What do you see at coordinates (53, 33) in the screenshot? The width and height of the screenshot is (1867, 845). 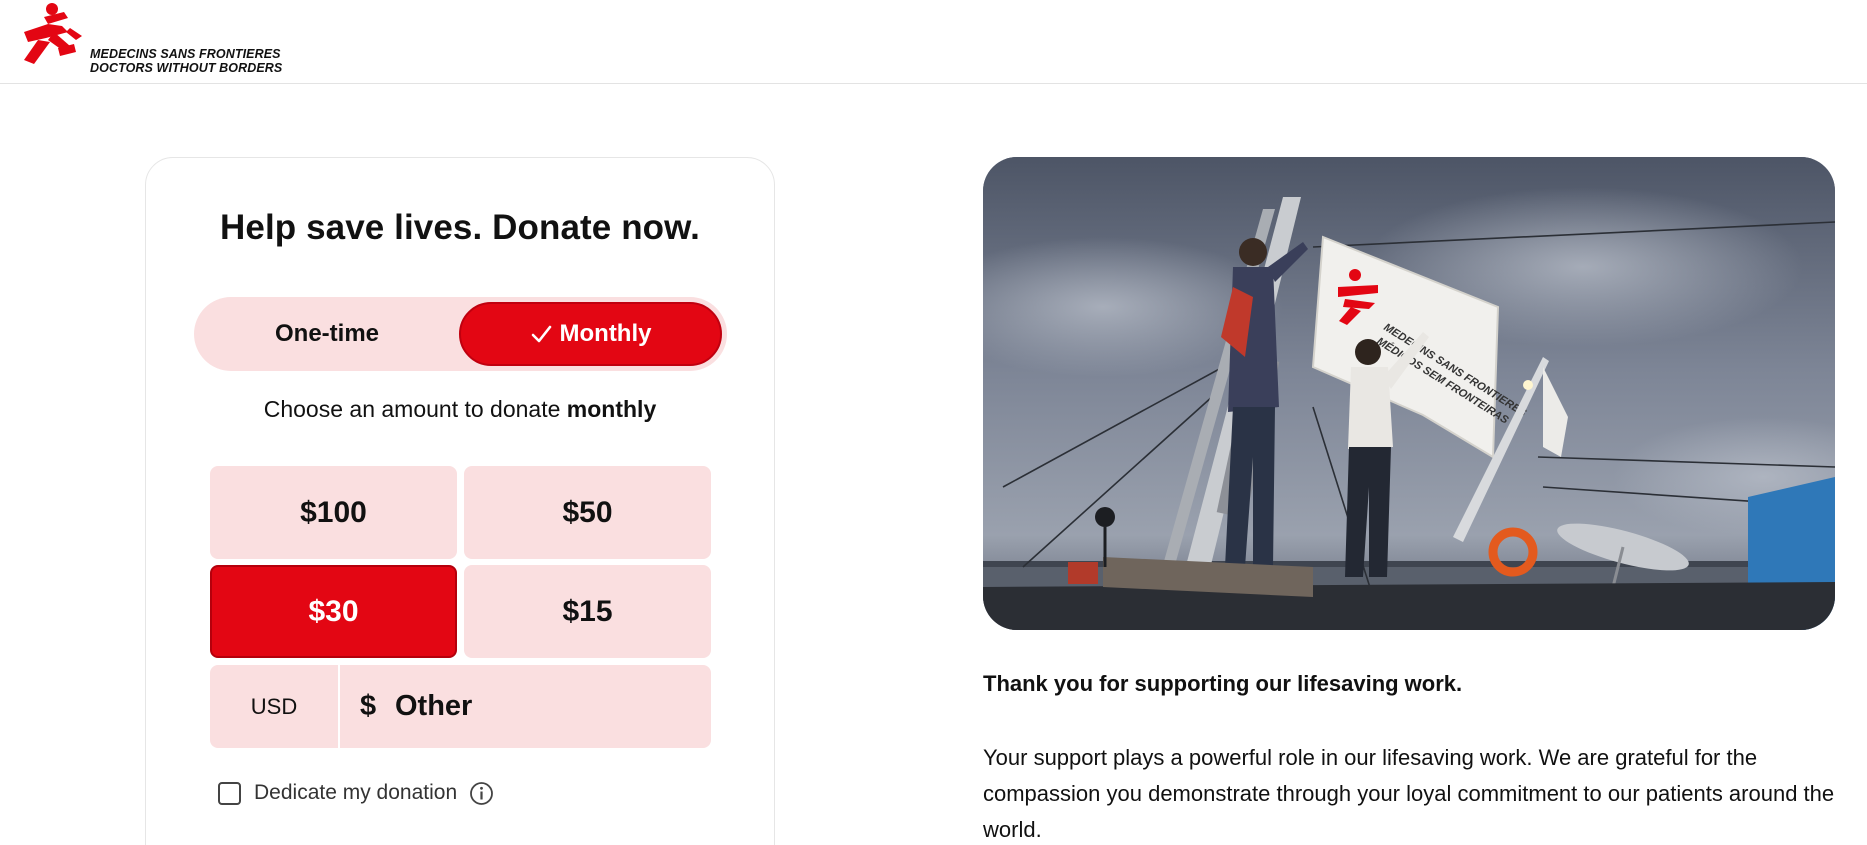 I see `msf-running-man-logo-icon` at bounding box center [53, 33].